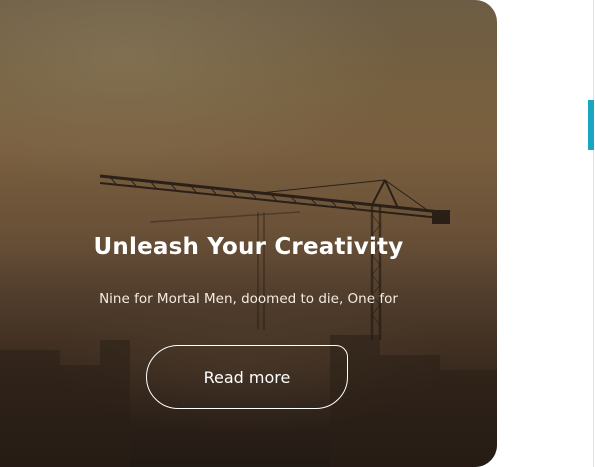 This screenshot has width=595, height=467. Describe the element at coordinates (248, 247) in the screenshot. I see `card-title: Unleash Your Creativity` at that location.